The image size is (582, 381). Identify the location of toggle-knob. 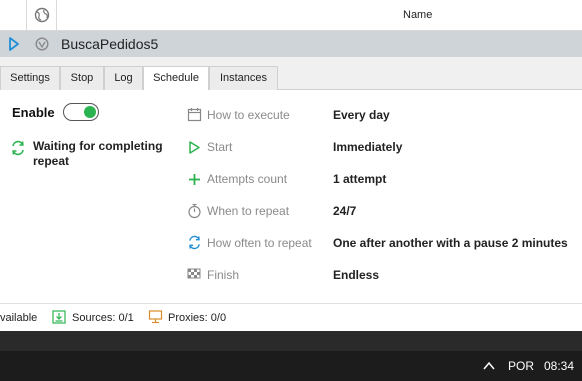
(90, 112).